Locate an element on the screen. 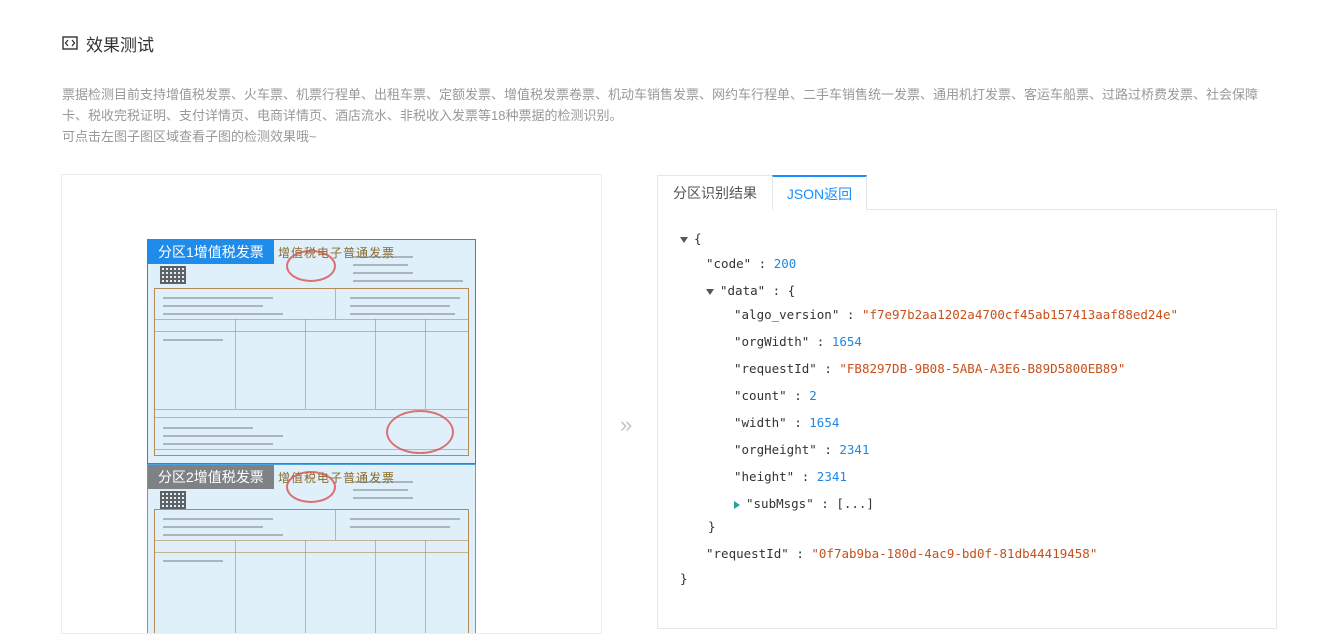  region-label-1: 分区1增值税发票 is located at coordinates (211, 252).